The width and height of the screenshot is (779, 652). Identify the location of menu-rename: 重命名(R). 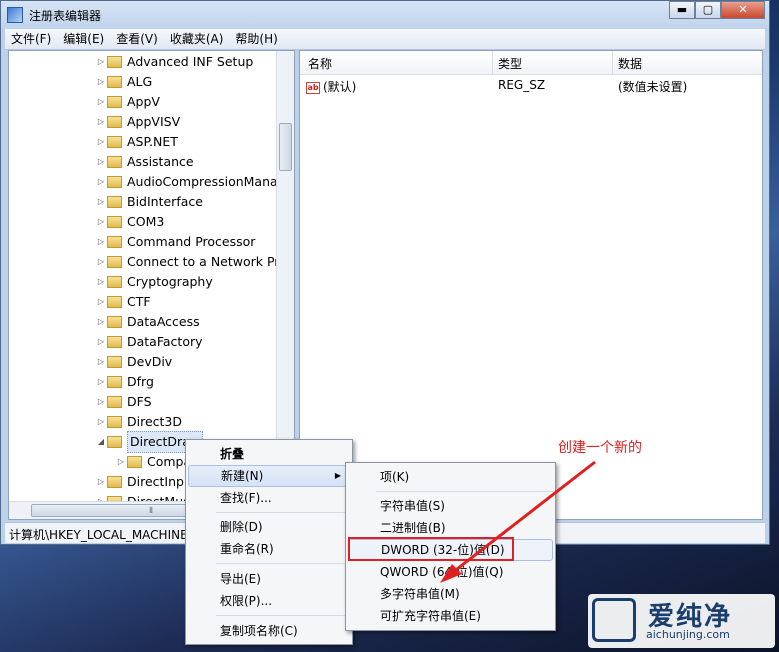
(269, 549).